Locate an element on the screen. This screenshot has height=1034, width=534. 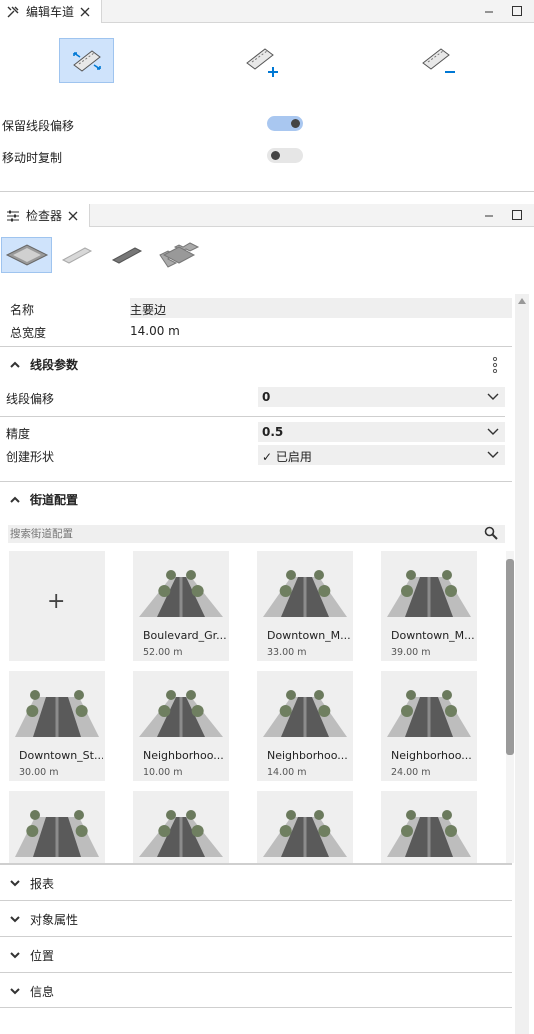
tab-label: 编辑车道 is located at coordinates (50, 12).